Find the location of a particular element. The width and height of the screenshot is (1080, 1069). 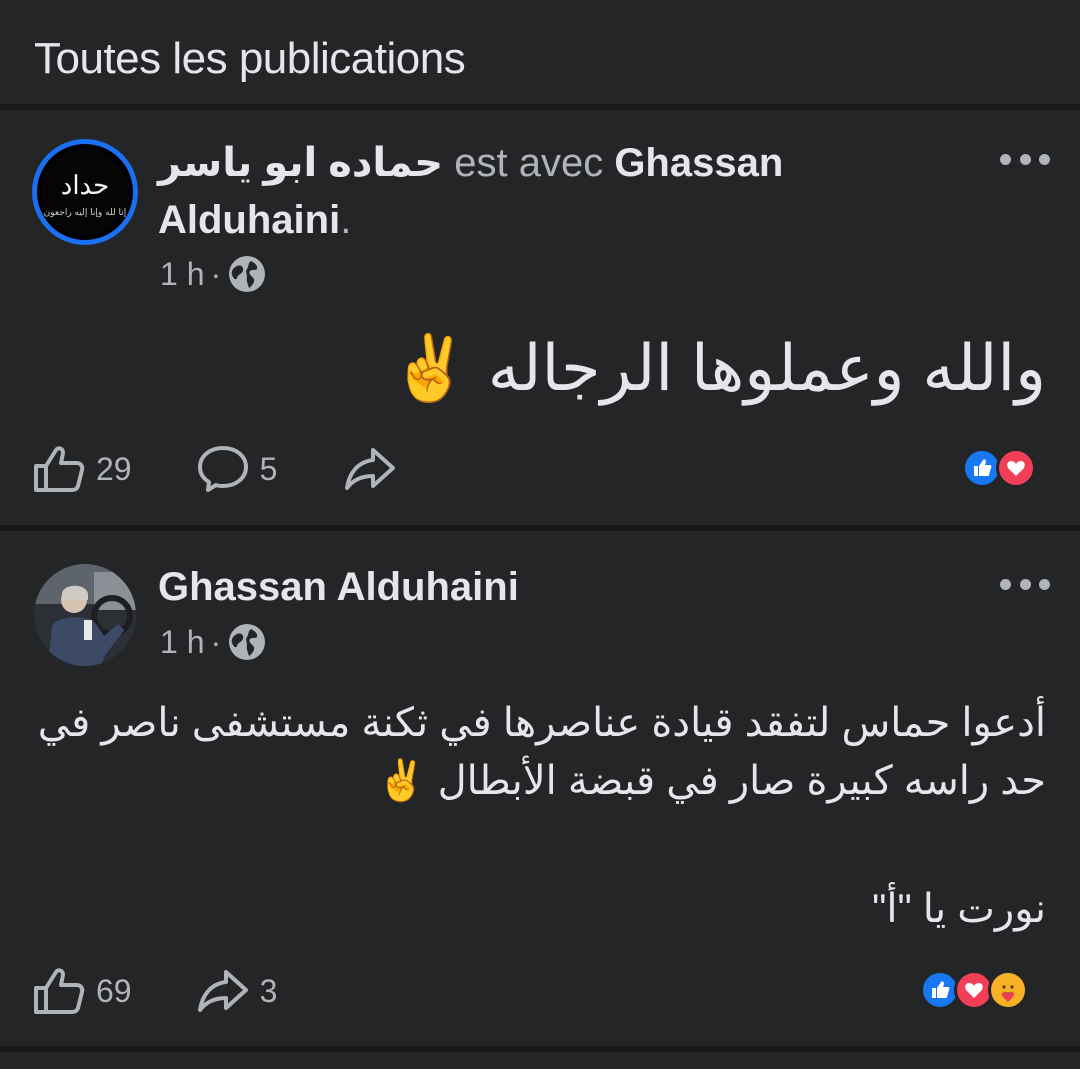

avatar-logo-subtext: إنا لله وإنا إليه راجعون is located at coordinates (85, 213).